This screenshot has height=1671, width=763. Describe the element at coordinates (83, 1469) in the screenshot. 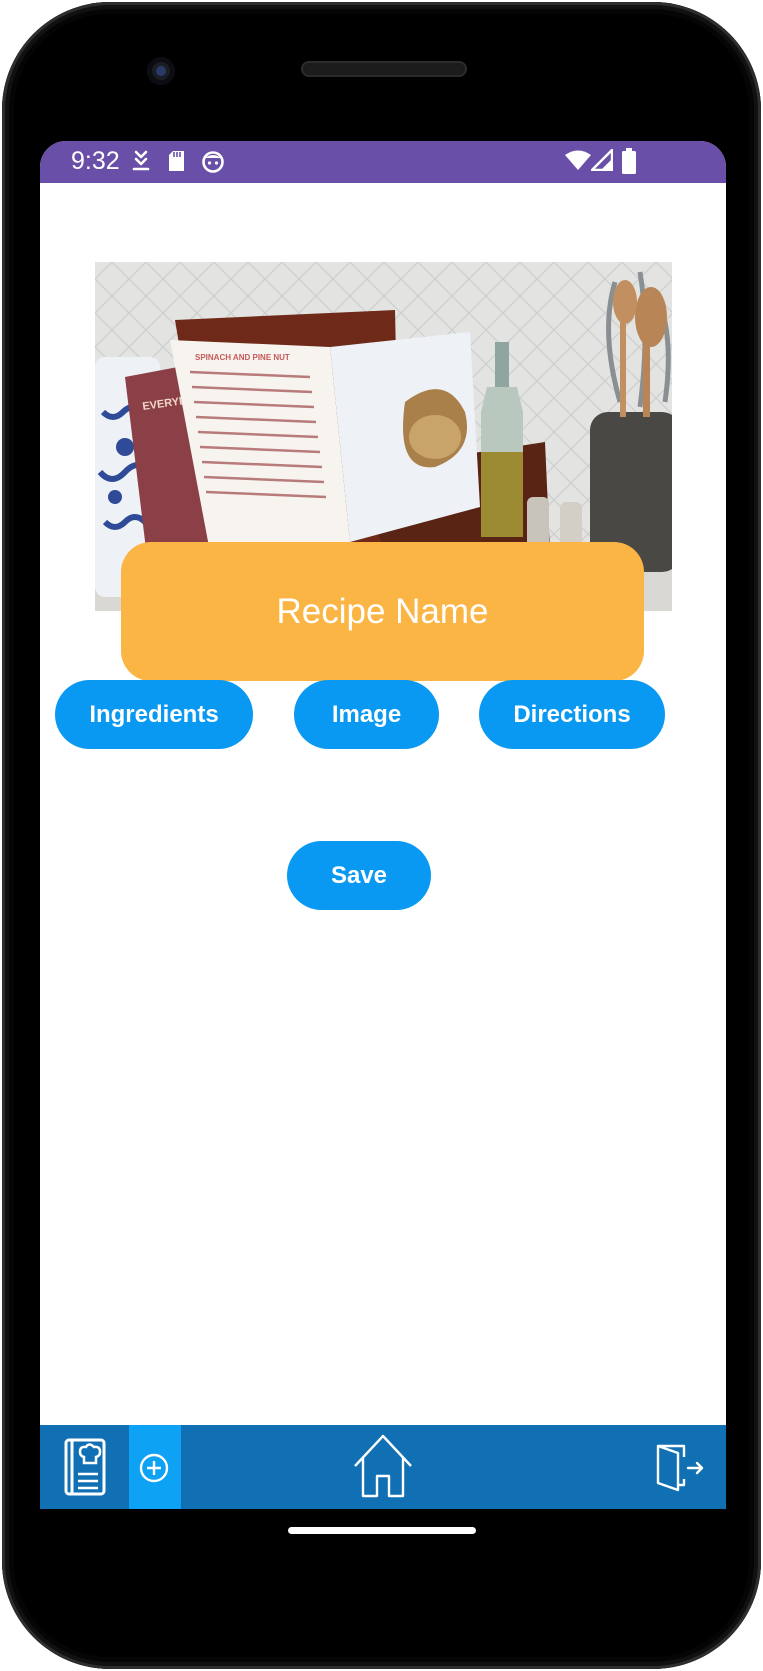

I see `recipe-book-icon` at that location.